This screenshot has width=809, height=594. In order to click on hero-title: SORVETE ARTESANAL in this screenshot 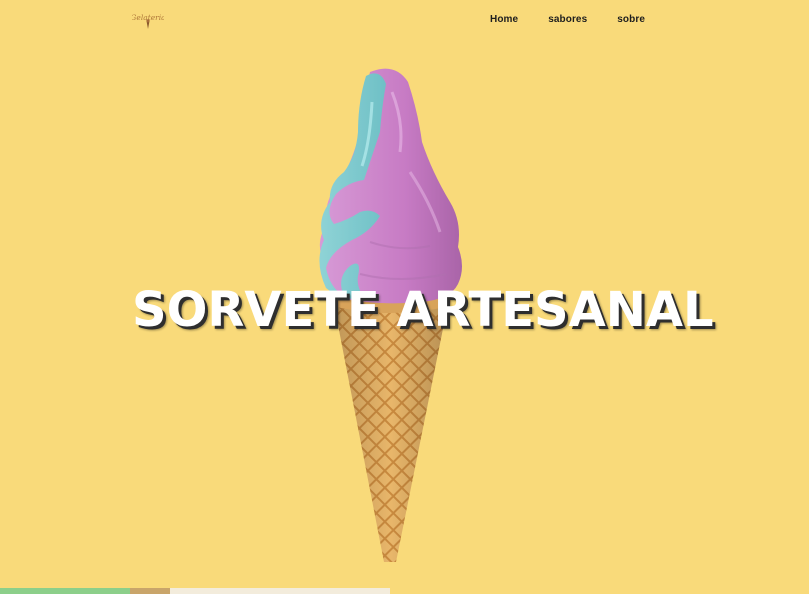, I will do `click(423, 310)`.